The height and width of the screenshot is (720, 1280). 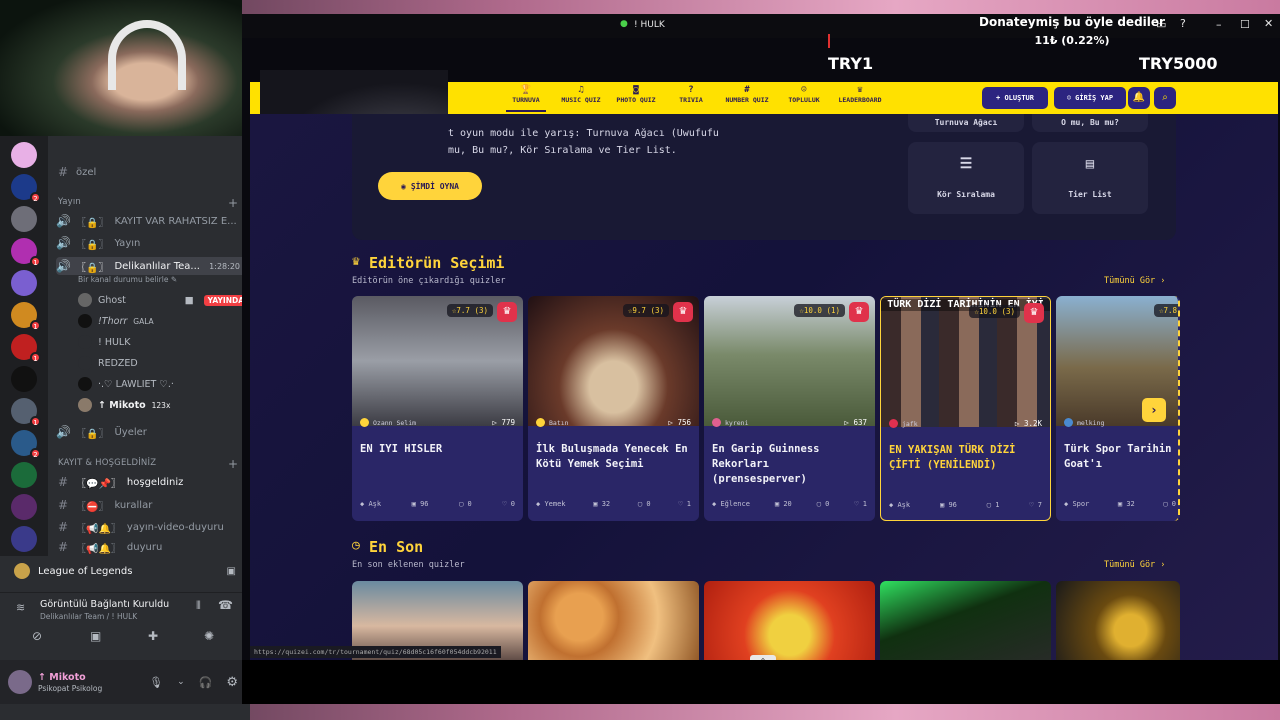 I want to click on play-count: ▷ 756, so click(x=679, y=422).